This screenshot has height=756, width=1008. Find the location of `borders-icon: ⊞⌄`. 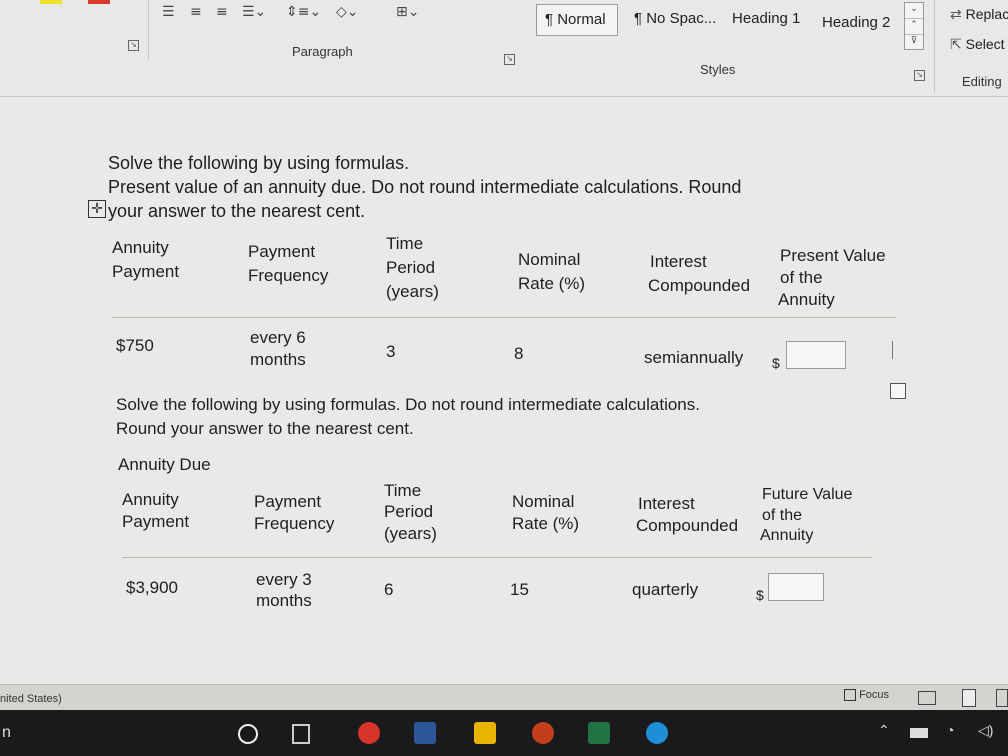

borders-icon: ⊞⌄ is located at coordinates (407, 13).